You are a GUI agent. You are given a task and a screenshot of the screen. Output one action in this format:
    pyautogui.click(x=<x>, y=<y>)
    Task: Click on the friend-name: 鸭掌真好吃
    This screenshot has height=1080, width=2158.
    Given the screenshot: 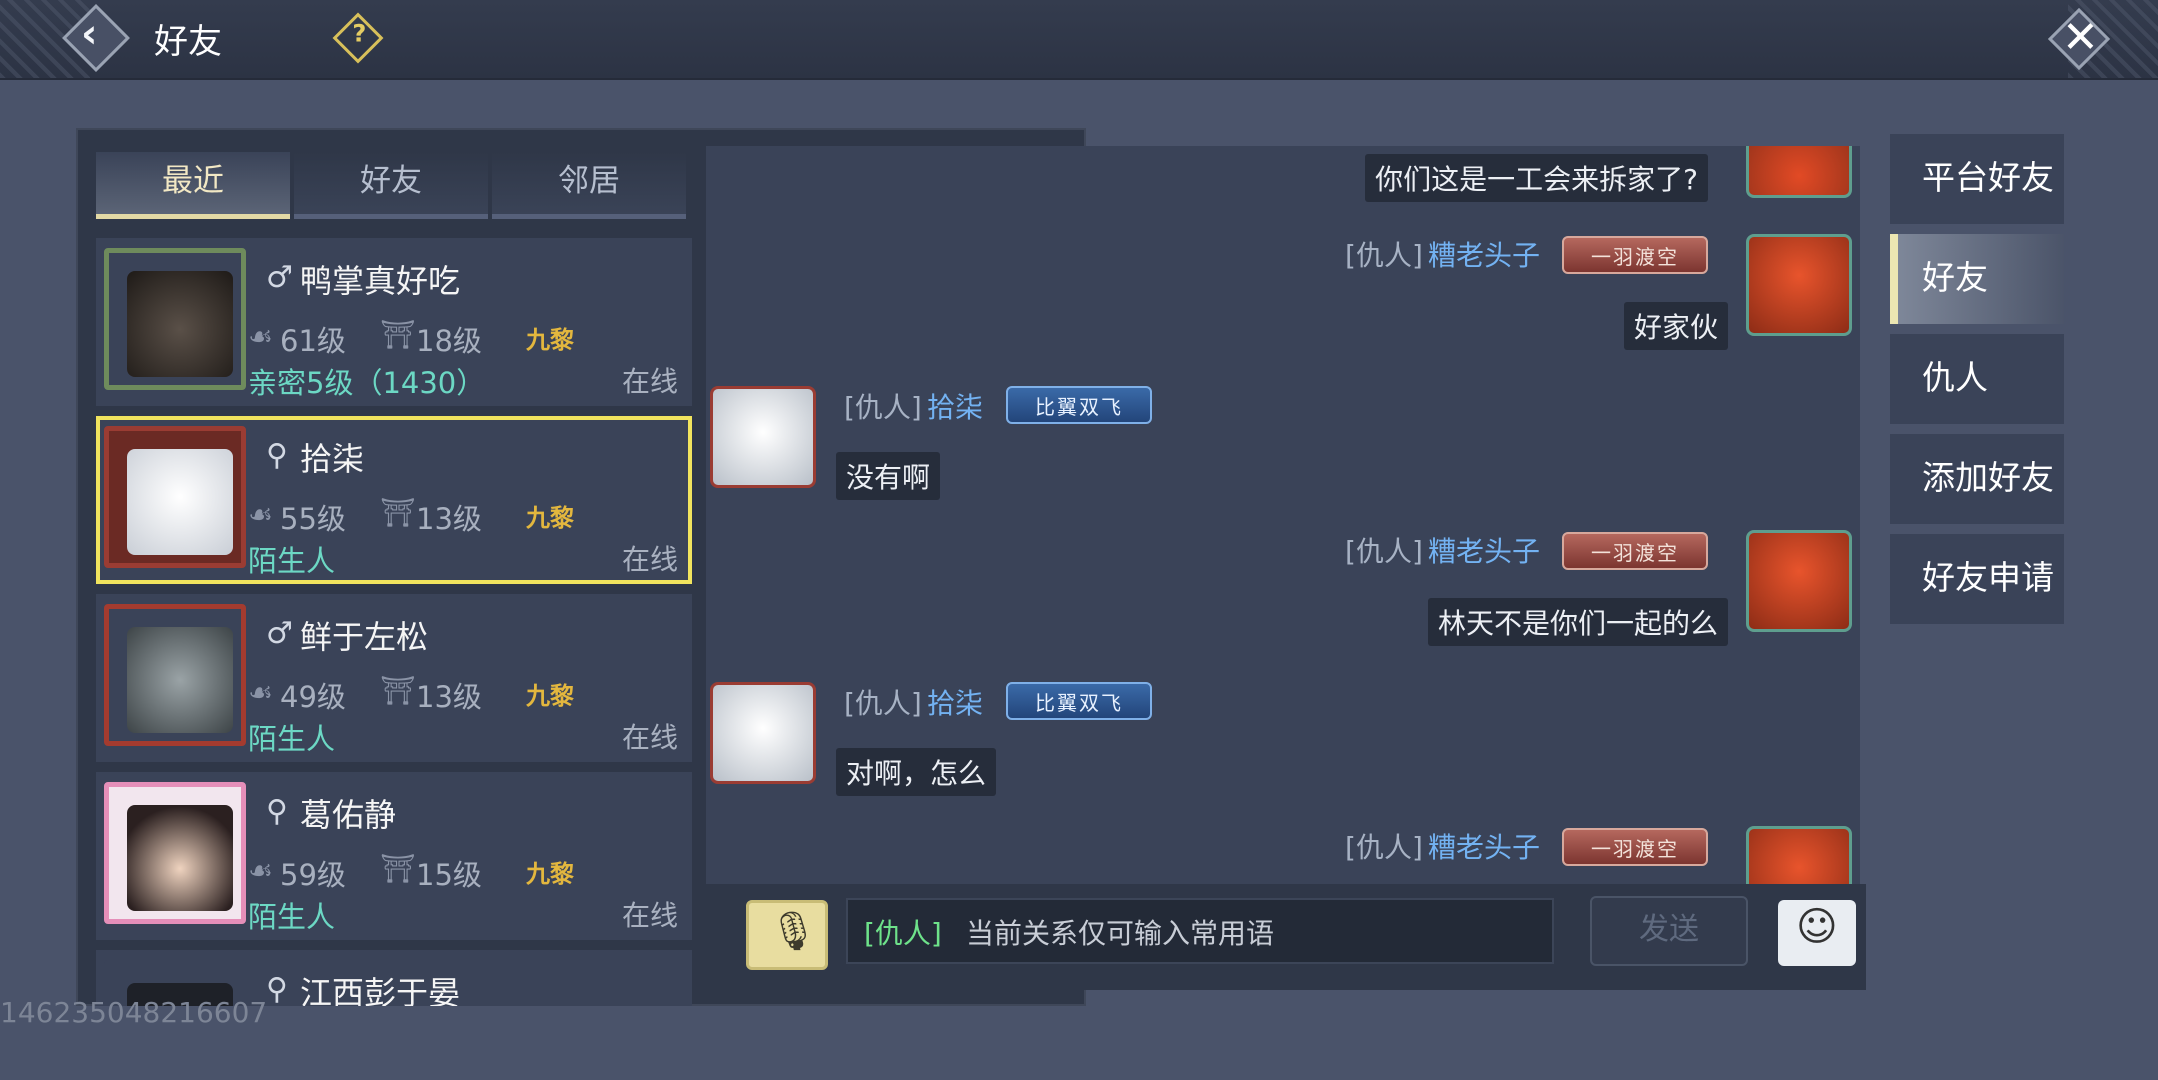 What is the action you would take?
    pyautogui.click(x=380, y=281)
    